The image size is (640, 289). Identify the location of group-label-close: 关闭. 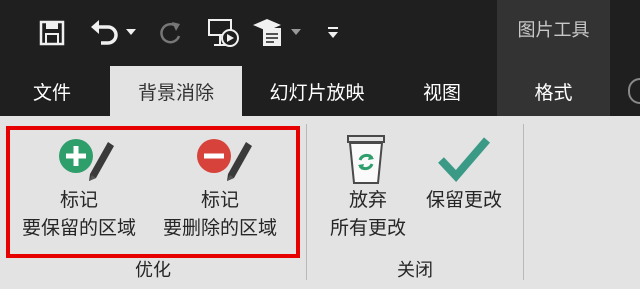
(415, 270).